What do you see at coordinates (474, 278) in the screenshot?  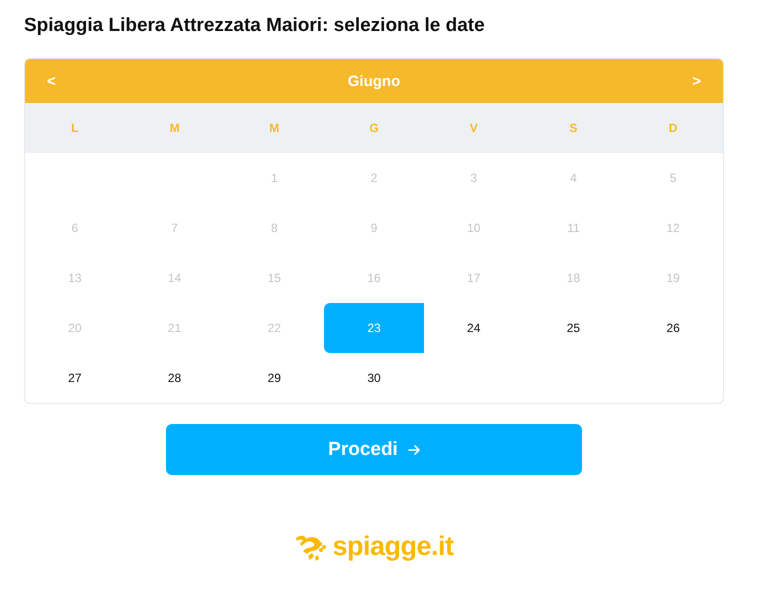 I see `calendar-day: 17` at bounding box center [474, 278].